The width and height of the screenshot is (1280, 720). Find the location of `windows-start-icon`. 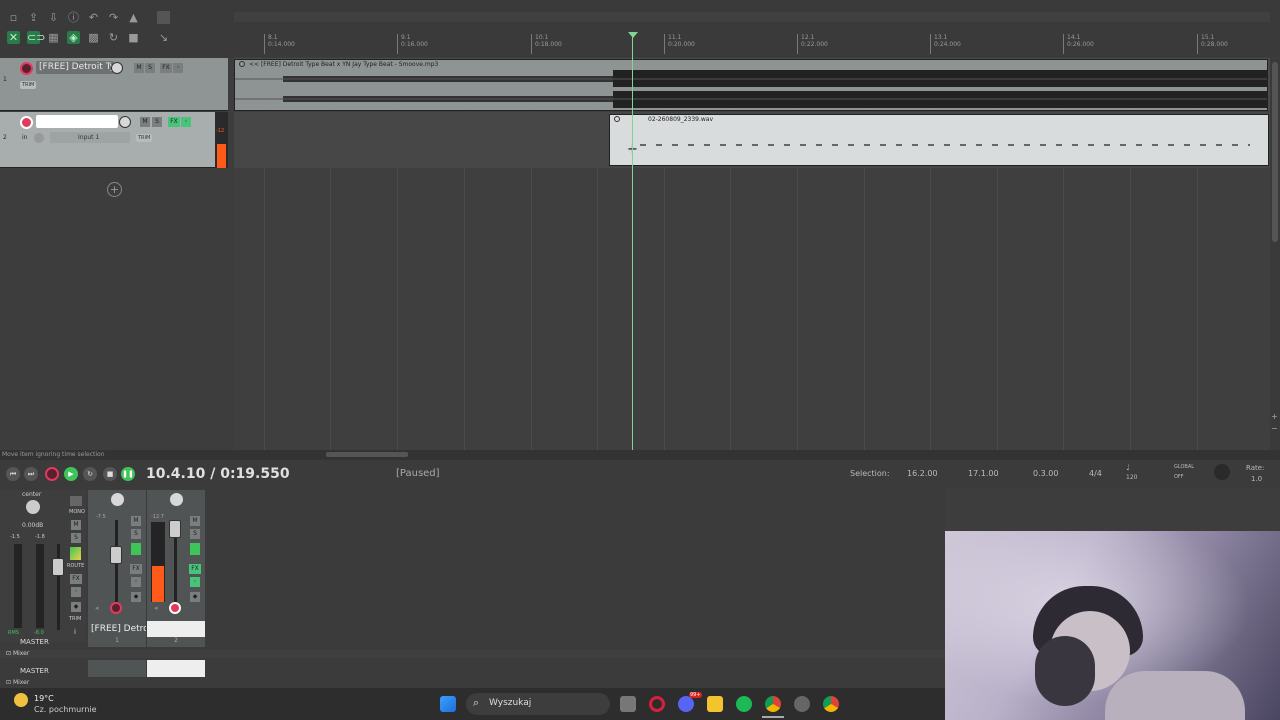

windows-start-icon is located at coordinates (448, 704).